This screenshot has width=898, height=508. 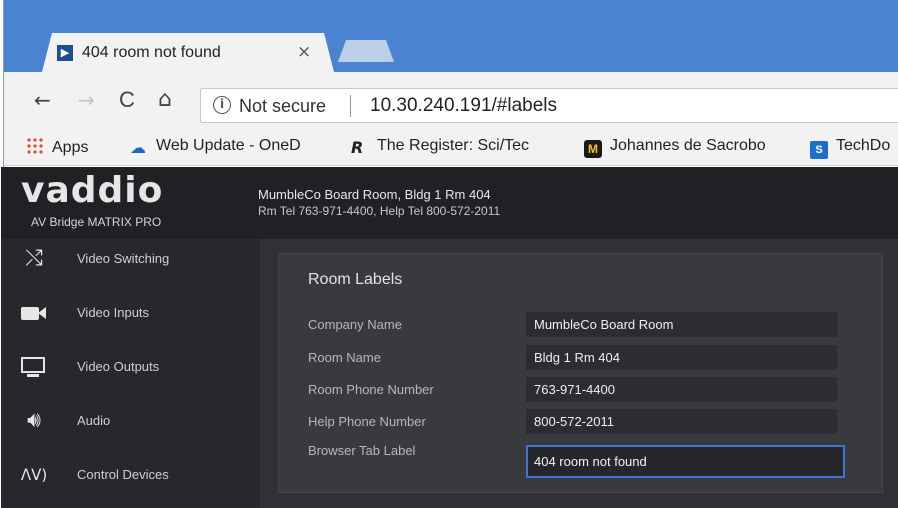 What do you see at coordinates (34, 258) in the screenshot?
I see `shuffle-icon: ⤭` at bounding box center [34, 258].